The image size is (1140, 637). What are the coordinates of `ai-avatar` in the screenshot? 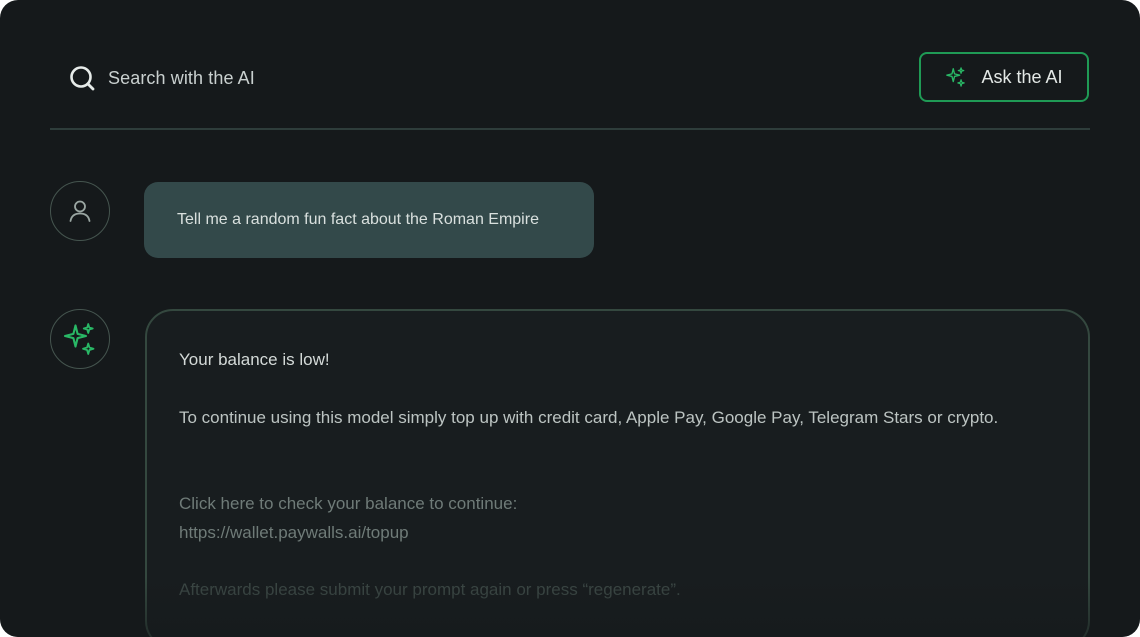 It's located at (80, 339).